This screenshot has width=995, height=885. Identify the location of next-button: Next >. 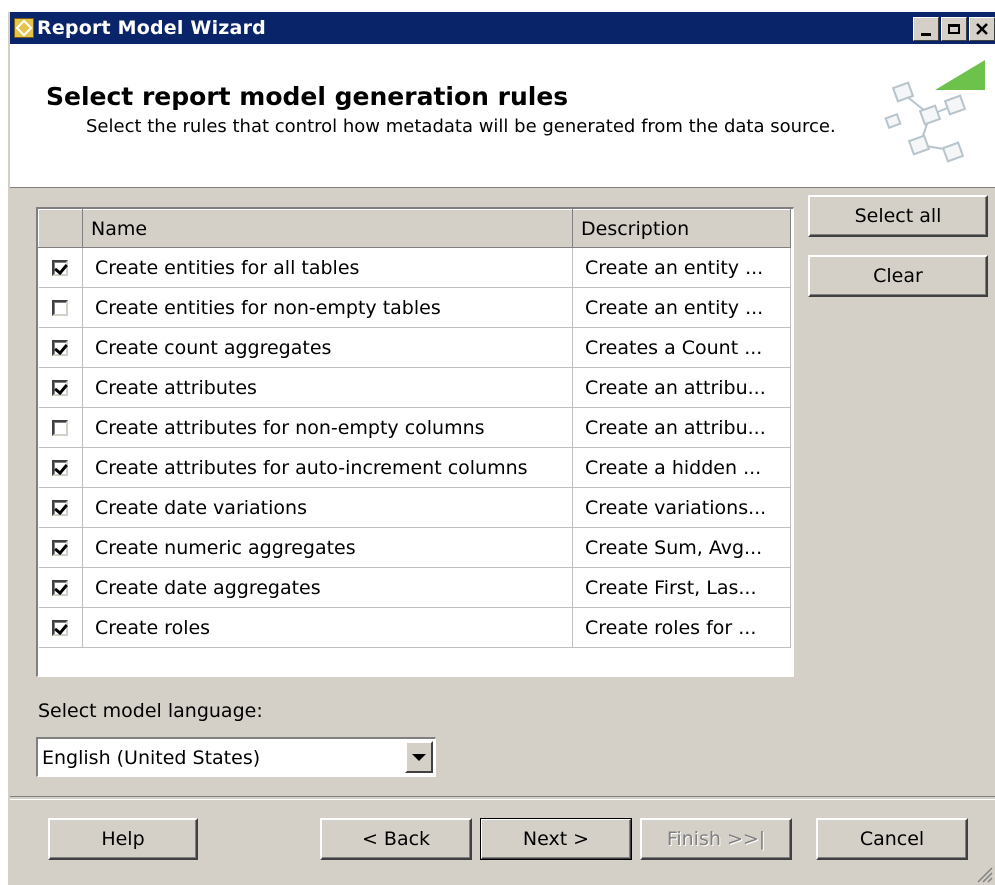
(556, 839).